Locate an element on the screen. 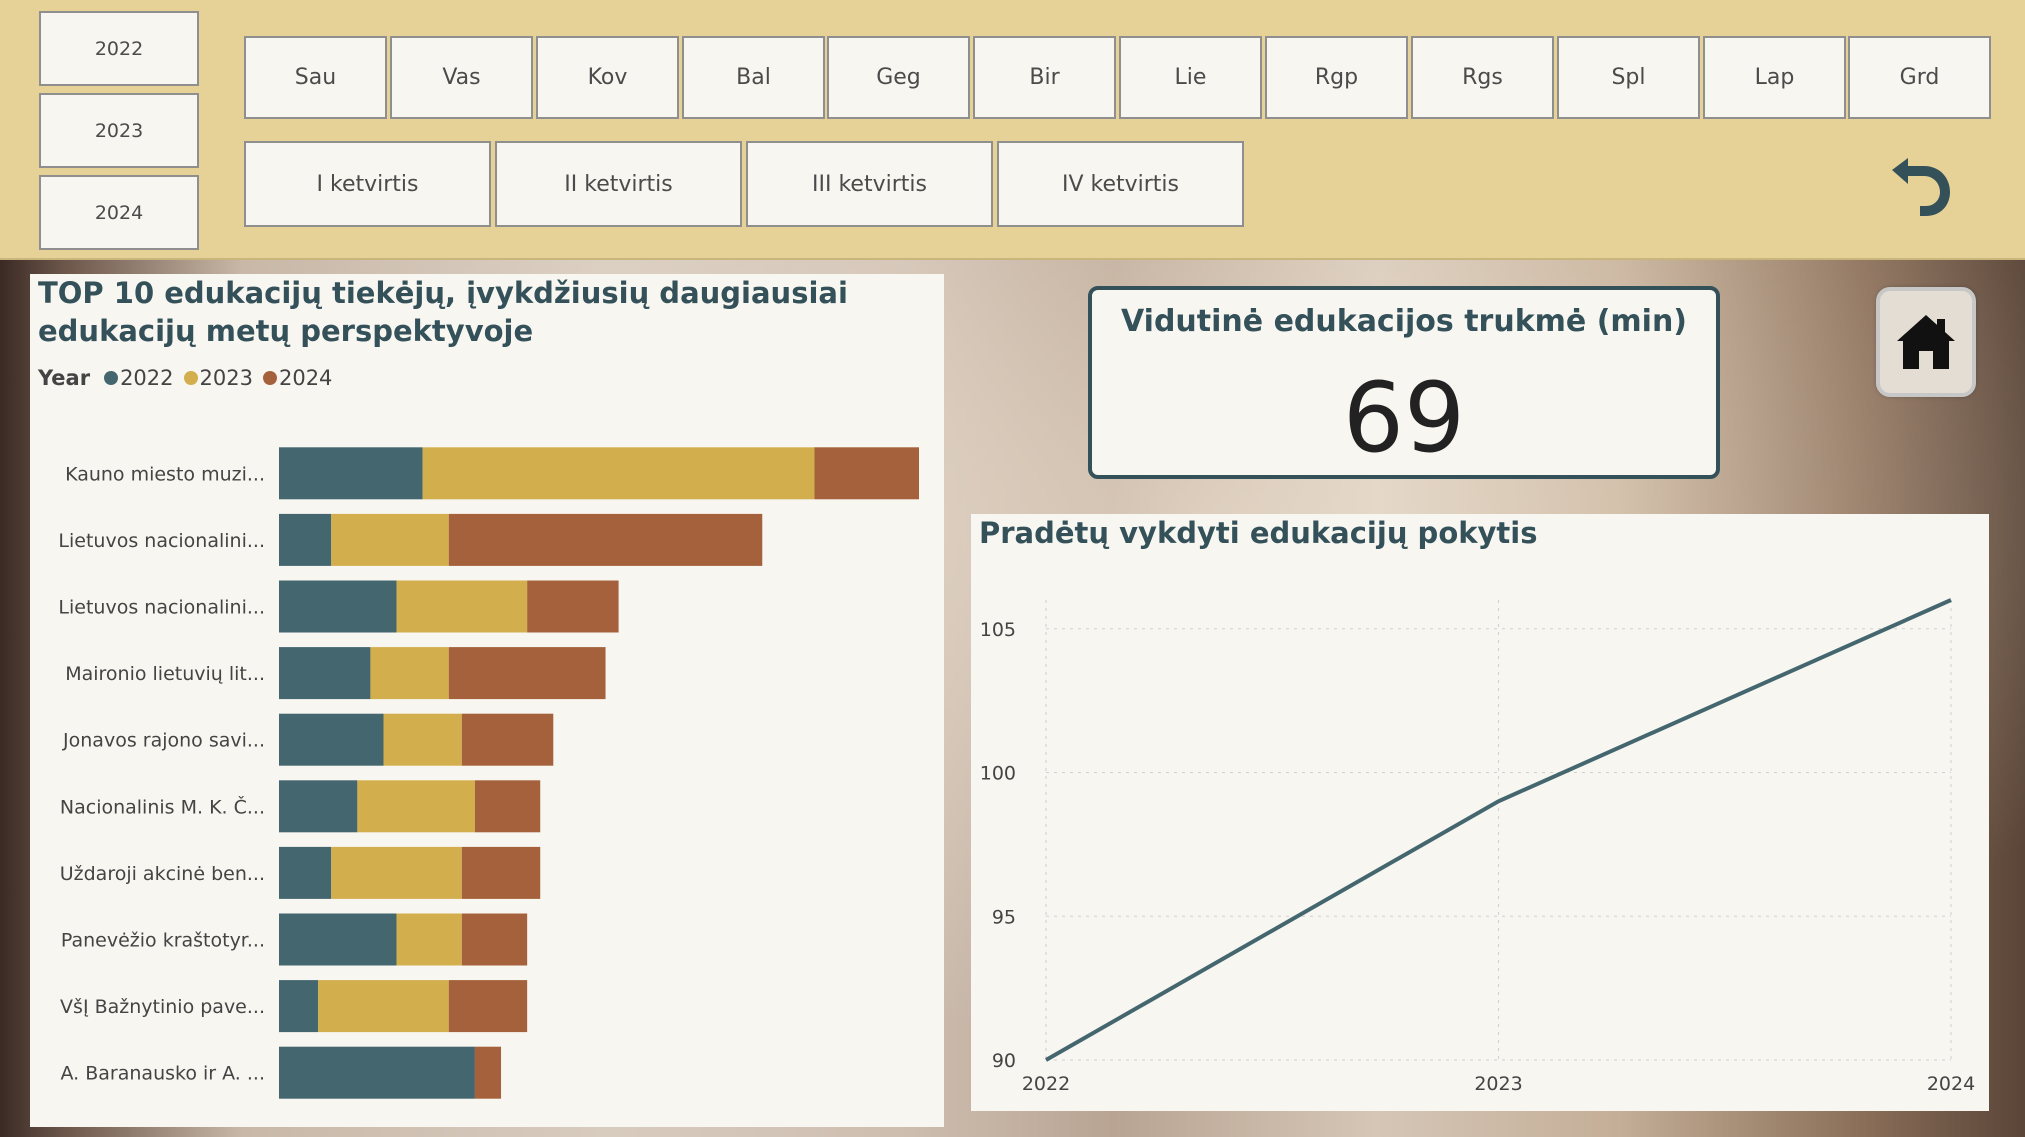 This screenshot has height=1137, width=2025. y-tick-label: 105 is located at coordinates (998, 630).